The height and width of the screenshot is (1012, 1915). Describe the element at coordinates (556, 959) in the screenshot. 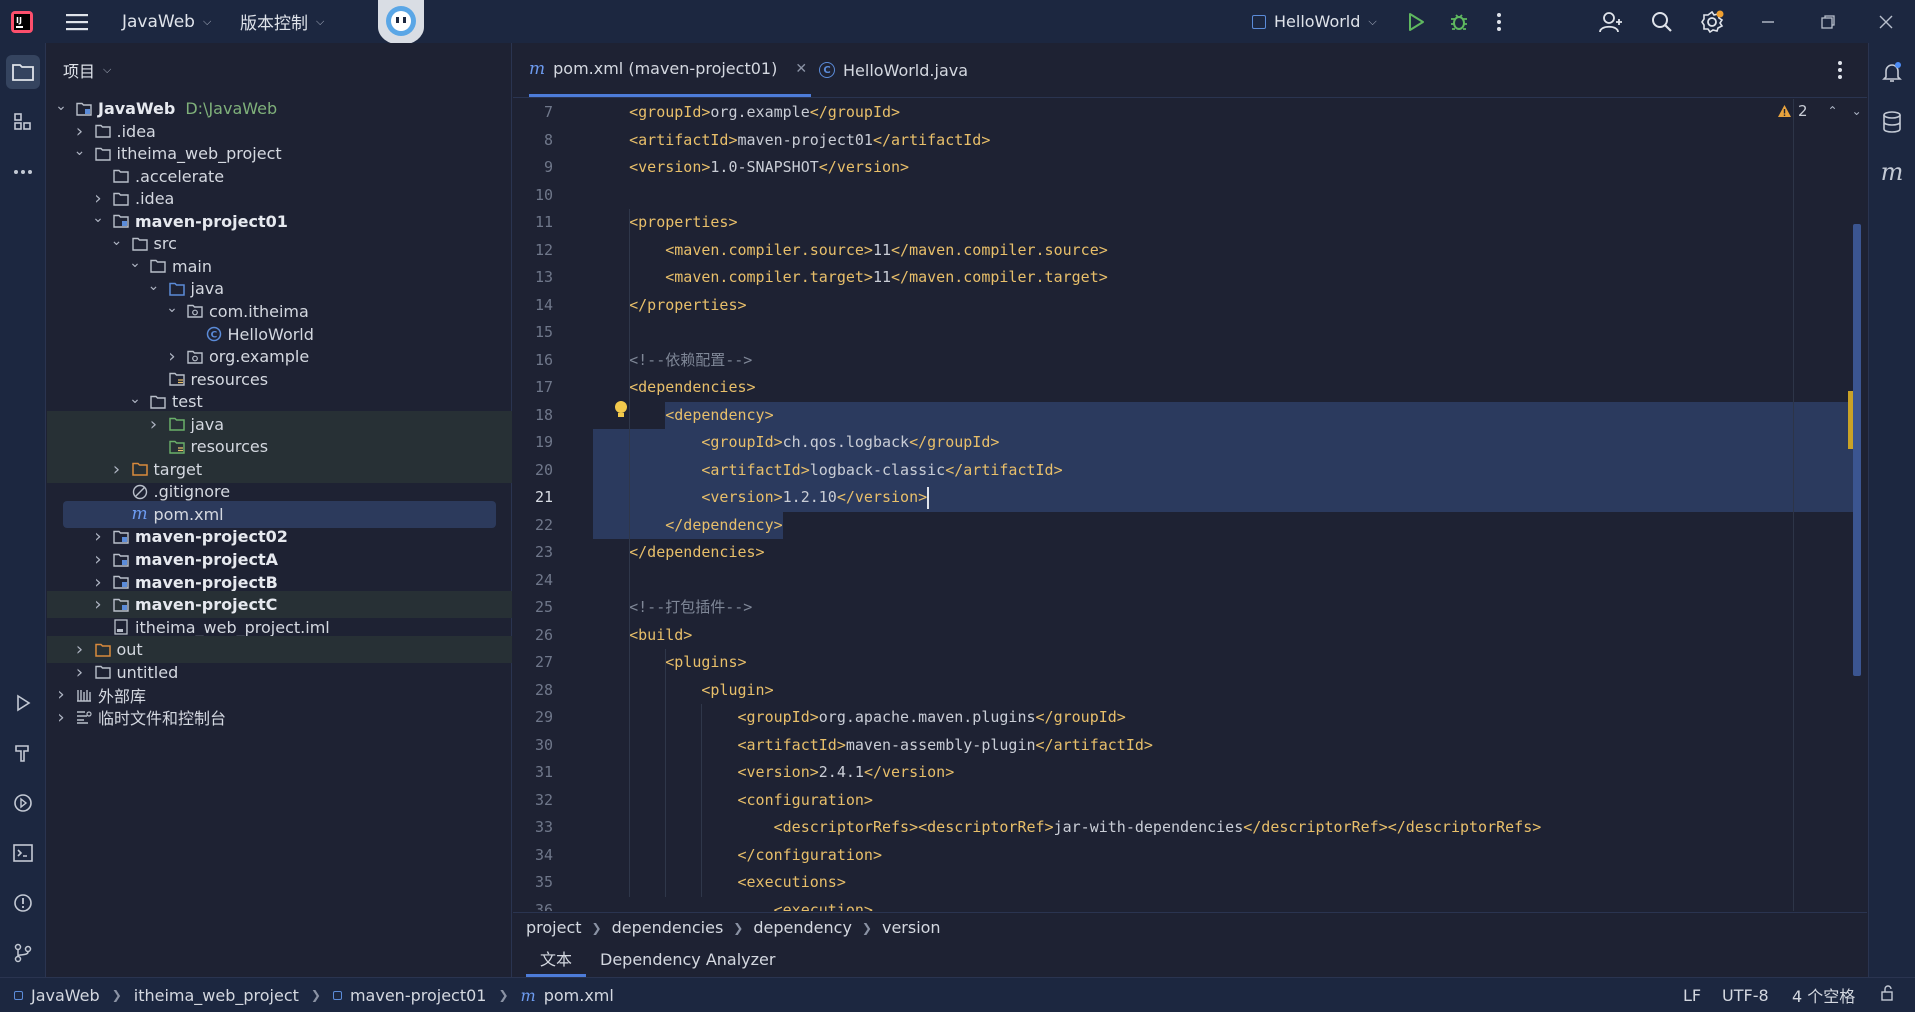

I see `tab-text-view: 文本` at that location.